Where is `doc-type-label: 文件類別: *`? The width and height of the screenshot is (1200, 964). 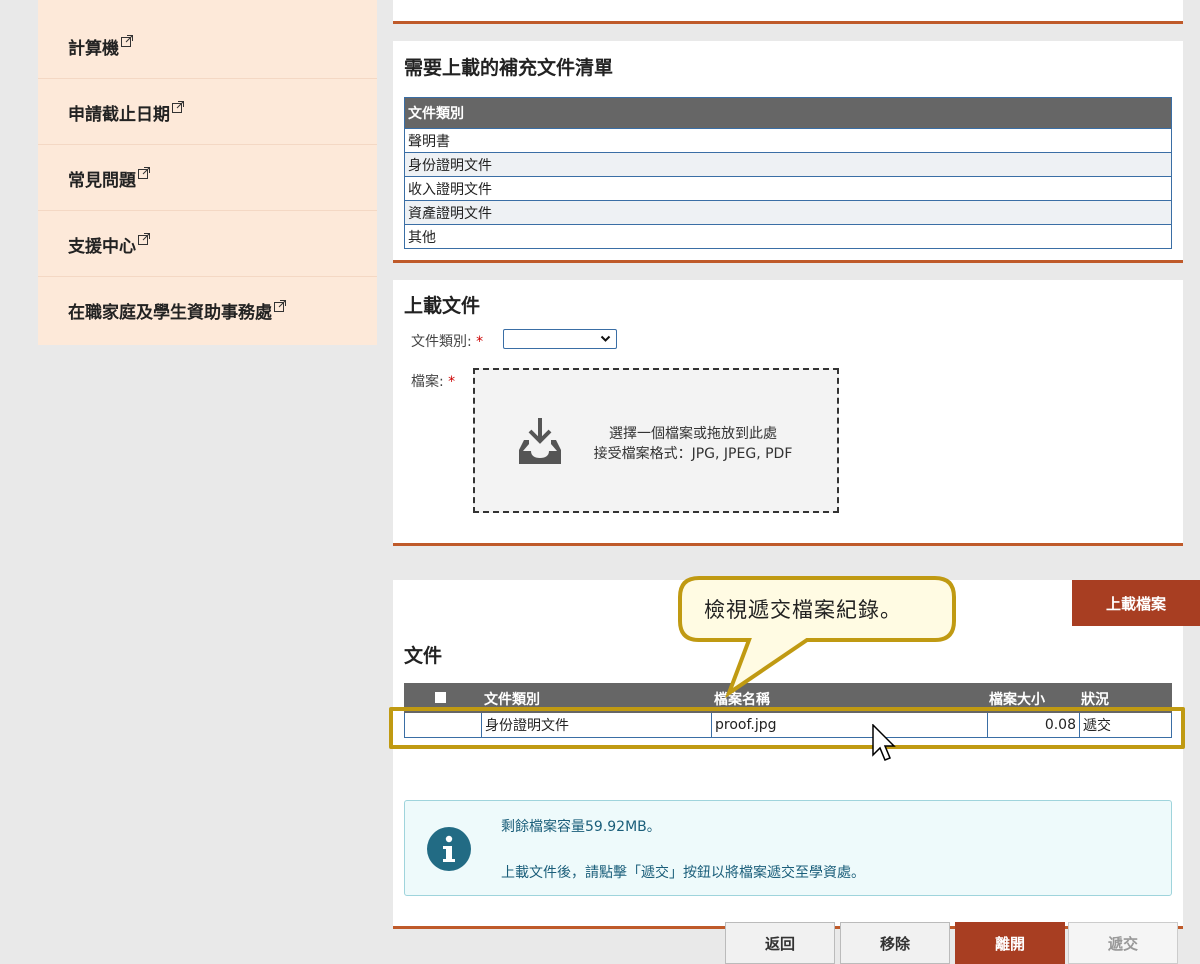
doc-type-label: 文件類別: * is located at coordinates (447, 342).